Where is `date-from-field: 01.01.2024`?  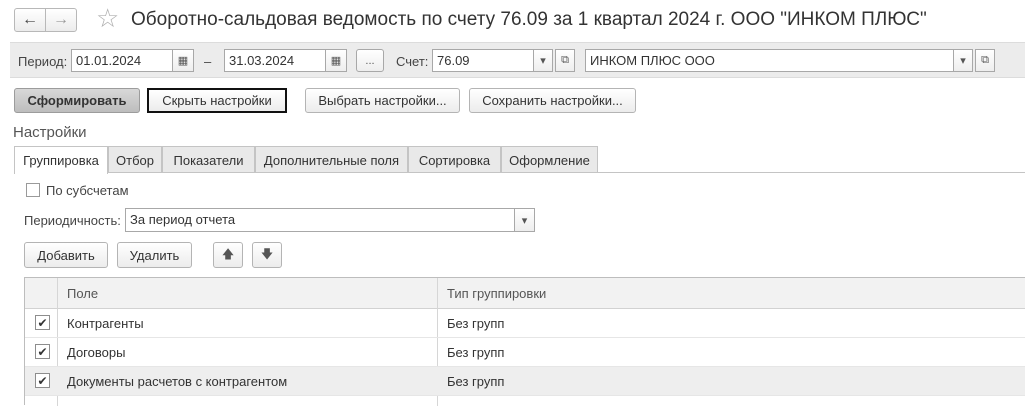
date-from-field: 01.01.2024 is located at coordinates (122, 60).